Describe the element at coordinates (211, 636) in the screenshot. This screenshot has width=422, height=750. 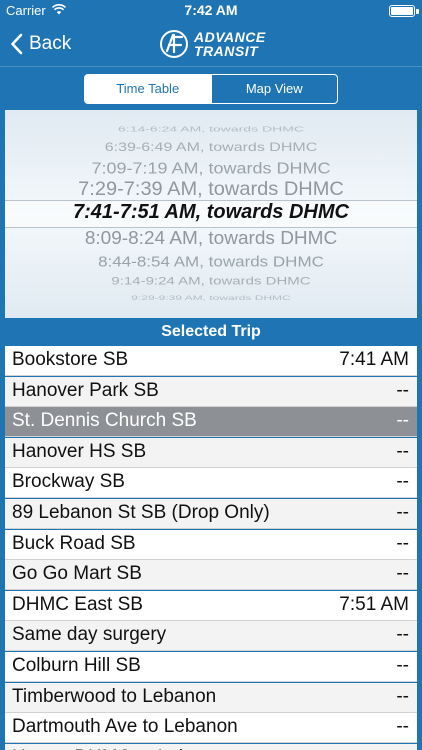
I see `stop-row: Same day surgery --` at that location.